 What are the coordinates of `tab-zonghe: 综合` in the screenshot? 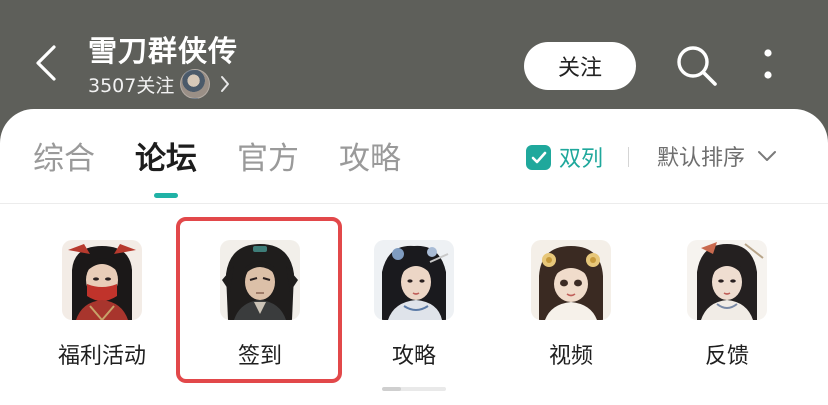 It's located at (64, 155).